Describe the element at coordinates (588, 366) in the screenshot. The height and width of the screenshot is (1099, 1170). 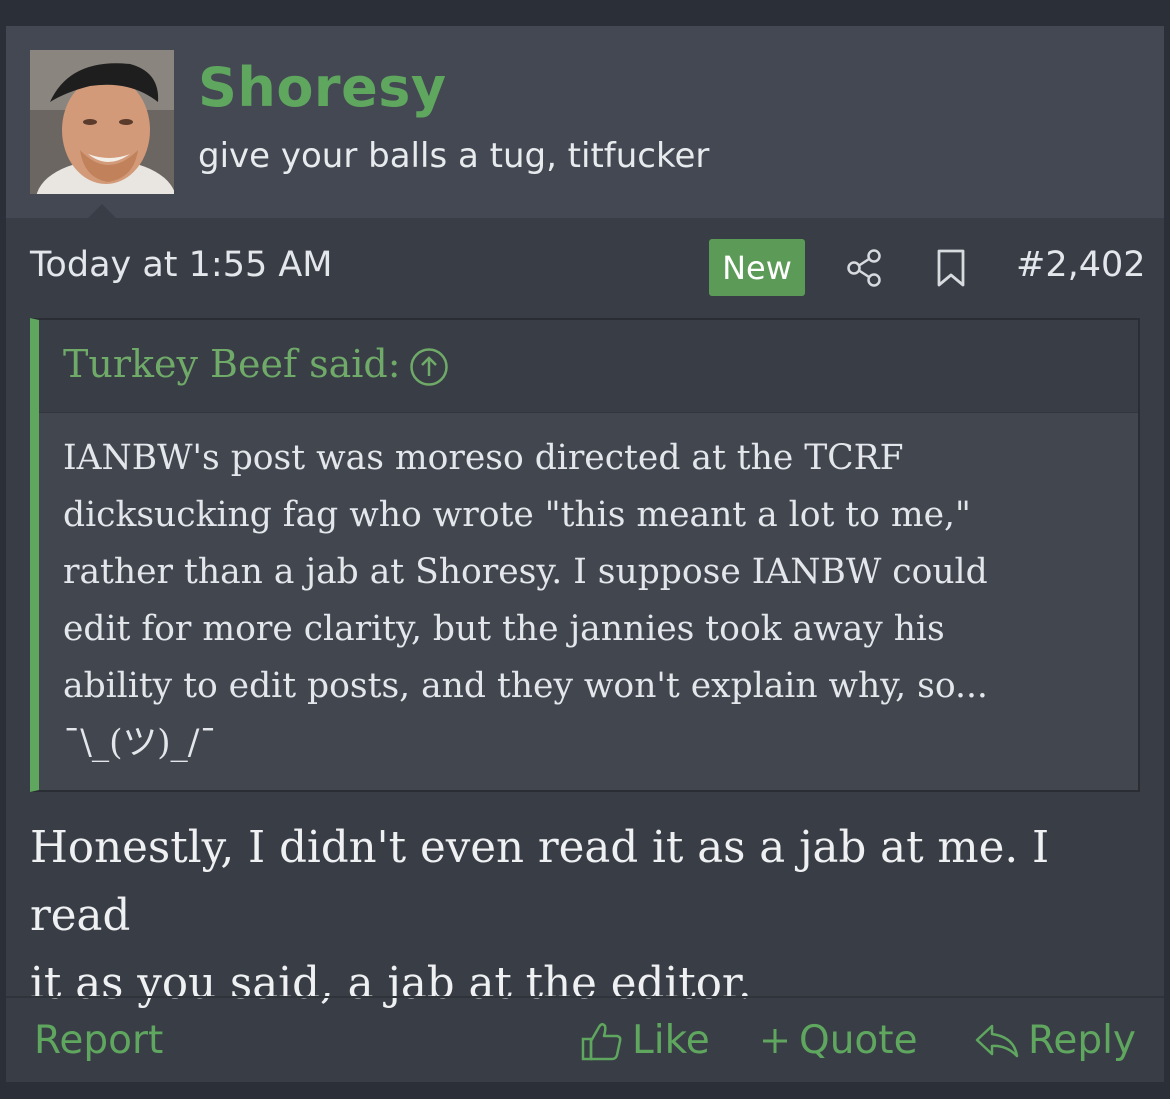
I see `quote-header: Turkey Beef said:` at that location.